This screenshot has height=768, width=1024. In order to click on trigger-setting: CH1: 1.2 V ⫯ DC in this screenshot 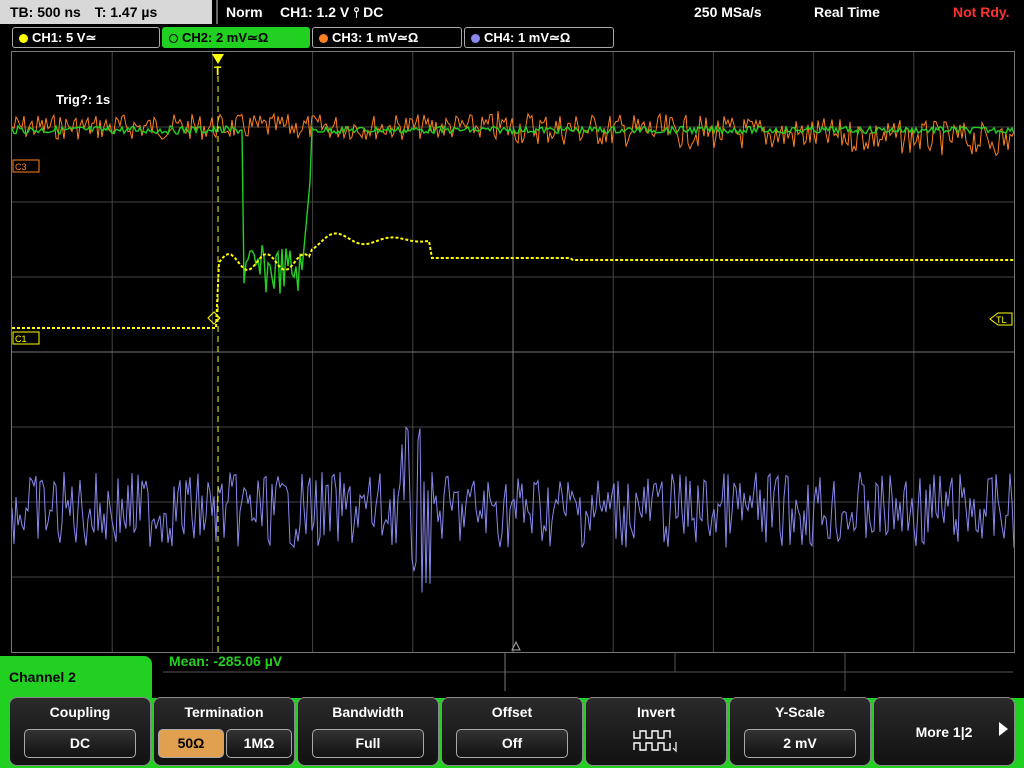, I will do `click(331, 12)`.